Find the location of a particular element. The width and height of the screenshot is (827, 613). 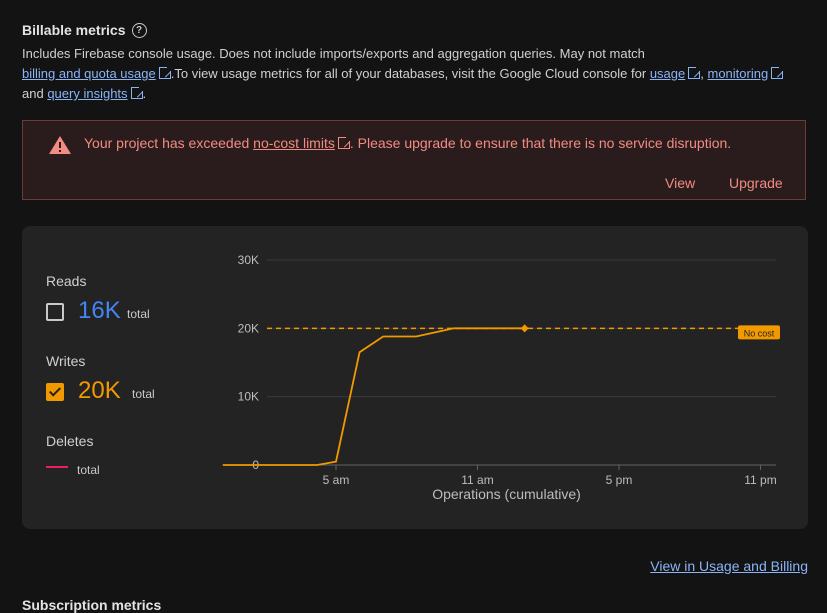

reads-total-label: total is located at coordinates (138, 314).